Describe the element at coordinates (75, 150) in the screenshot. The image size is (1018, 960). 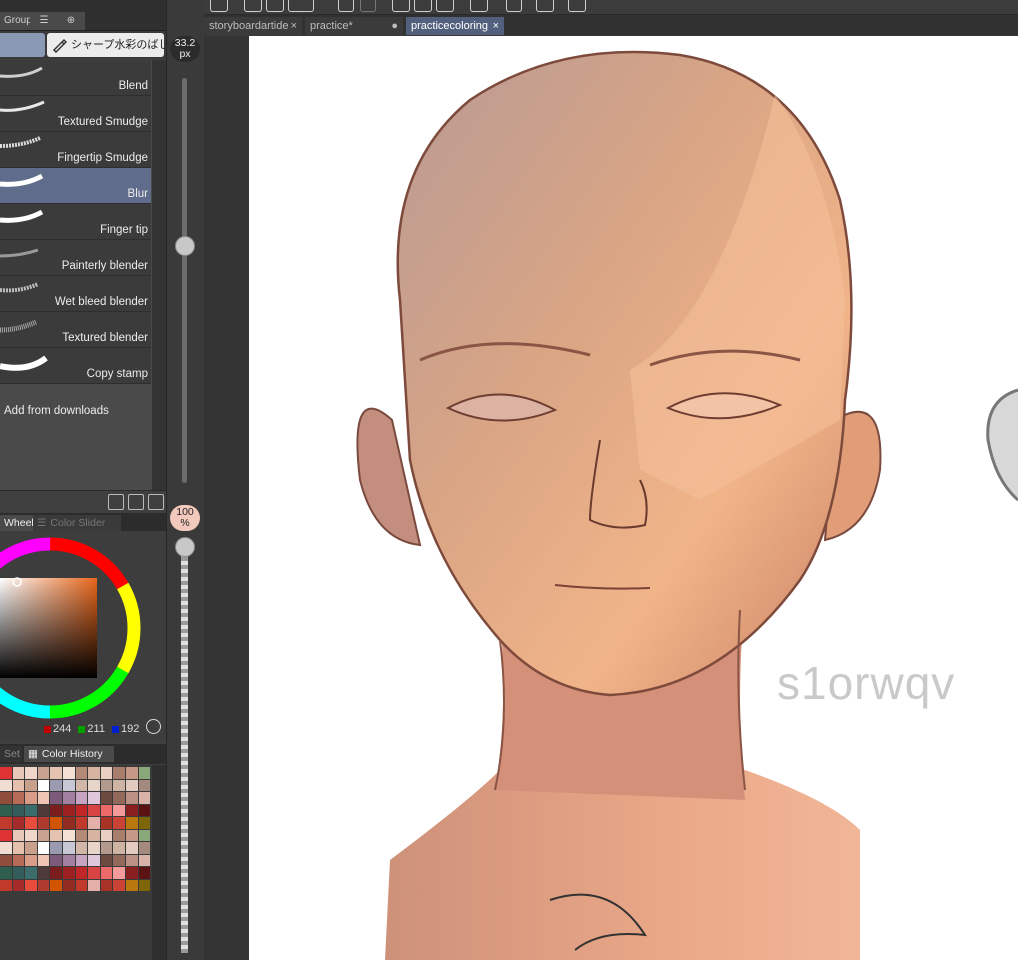
I see `brush-item-fingertip-smudge: Fingertip Smudge` at that location.